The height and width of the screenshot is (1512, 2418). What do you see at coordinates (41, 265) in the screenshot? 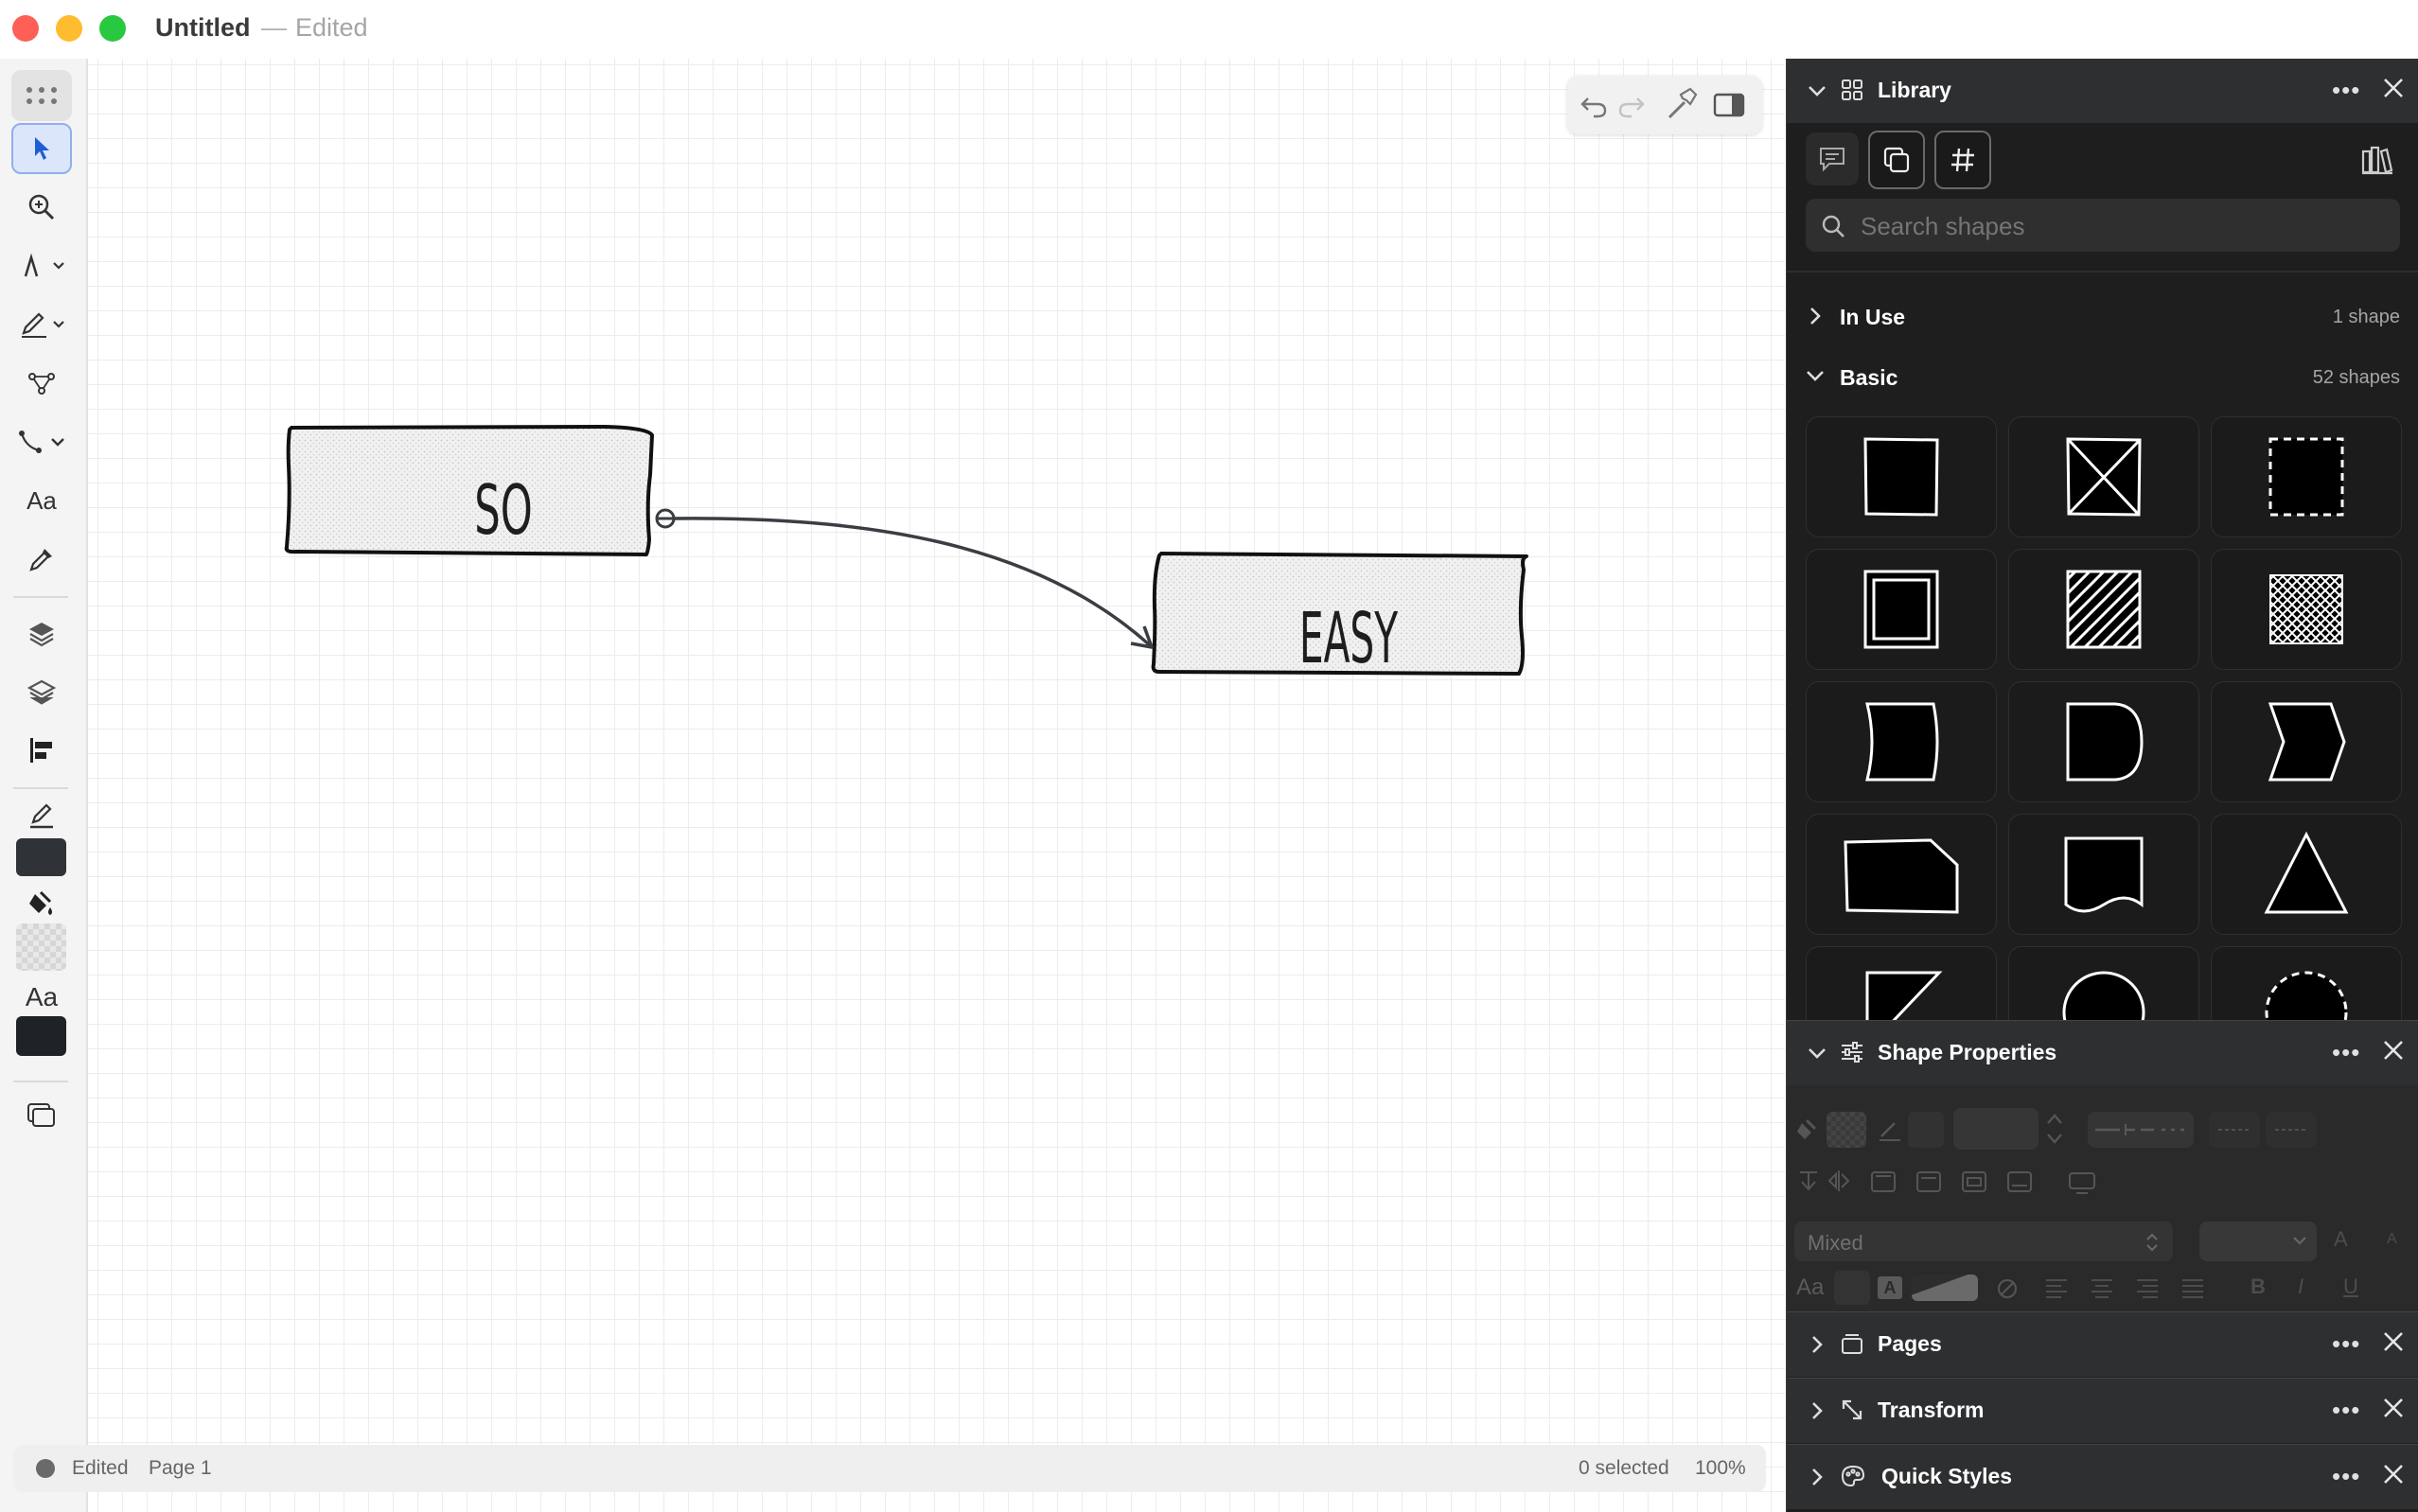
I see `pen-tool-icon` at bounding box center [41, 265].